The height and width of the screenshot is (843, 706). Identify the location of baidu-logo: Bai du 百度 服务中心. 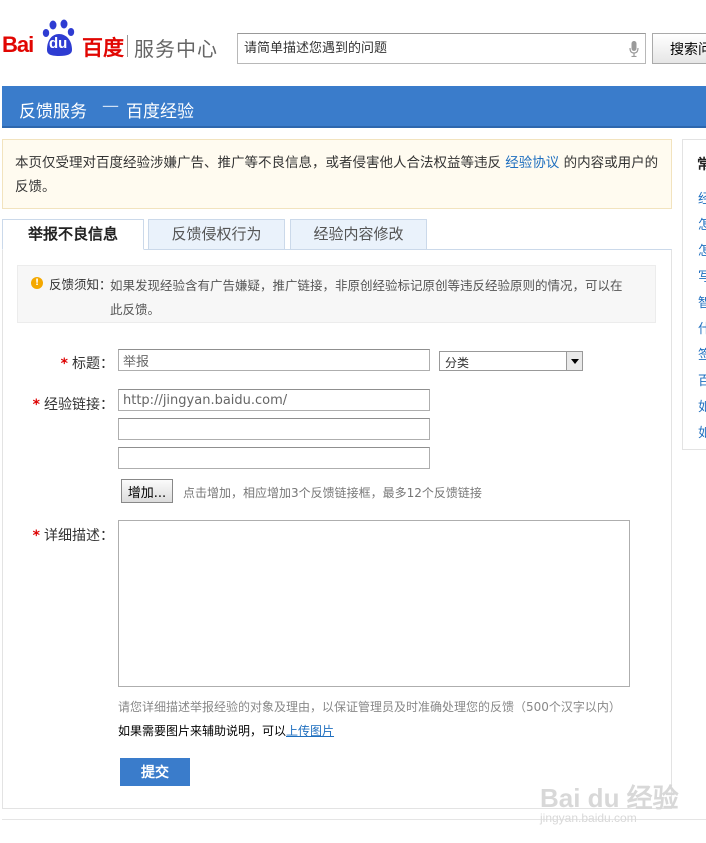
(117, 40).